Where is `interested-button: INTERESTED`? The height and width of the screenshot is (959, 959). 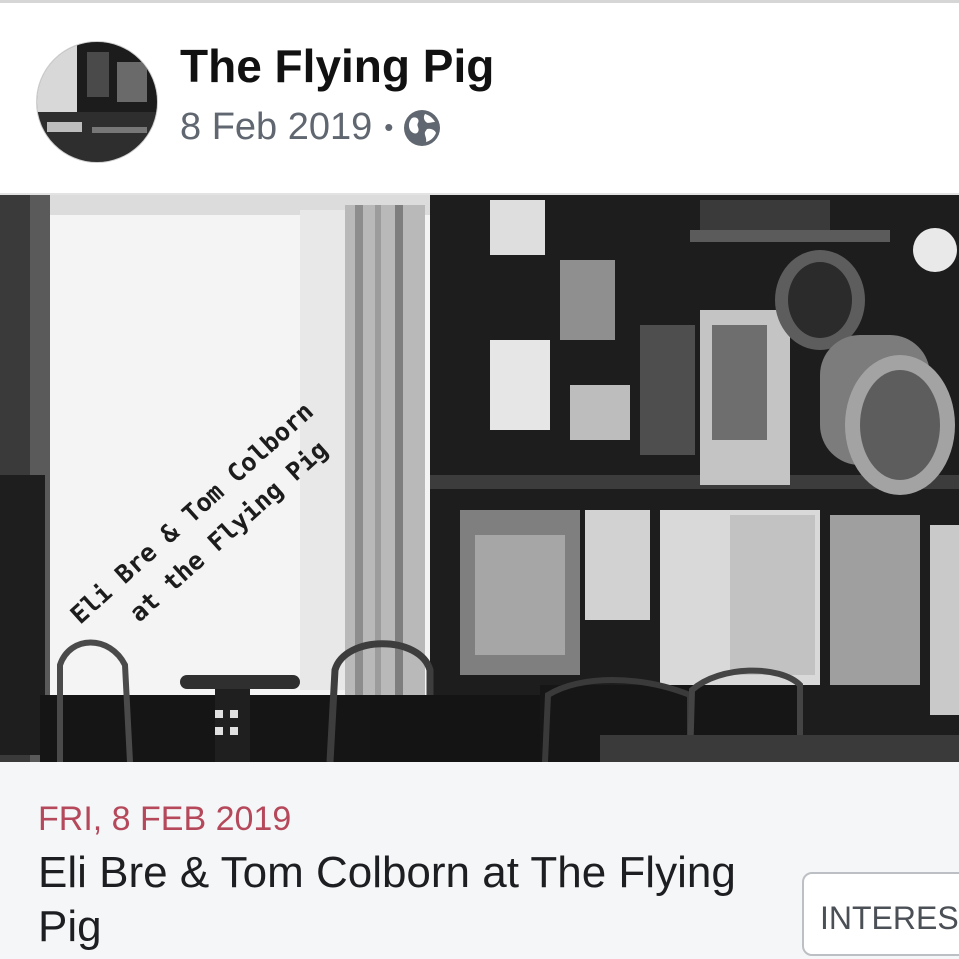 interested-button: INTERESTED is located at coordinates (880, 914).